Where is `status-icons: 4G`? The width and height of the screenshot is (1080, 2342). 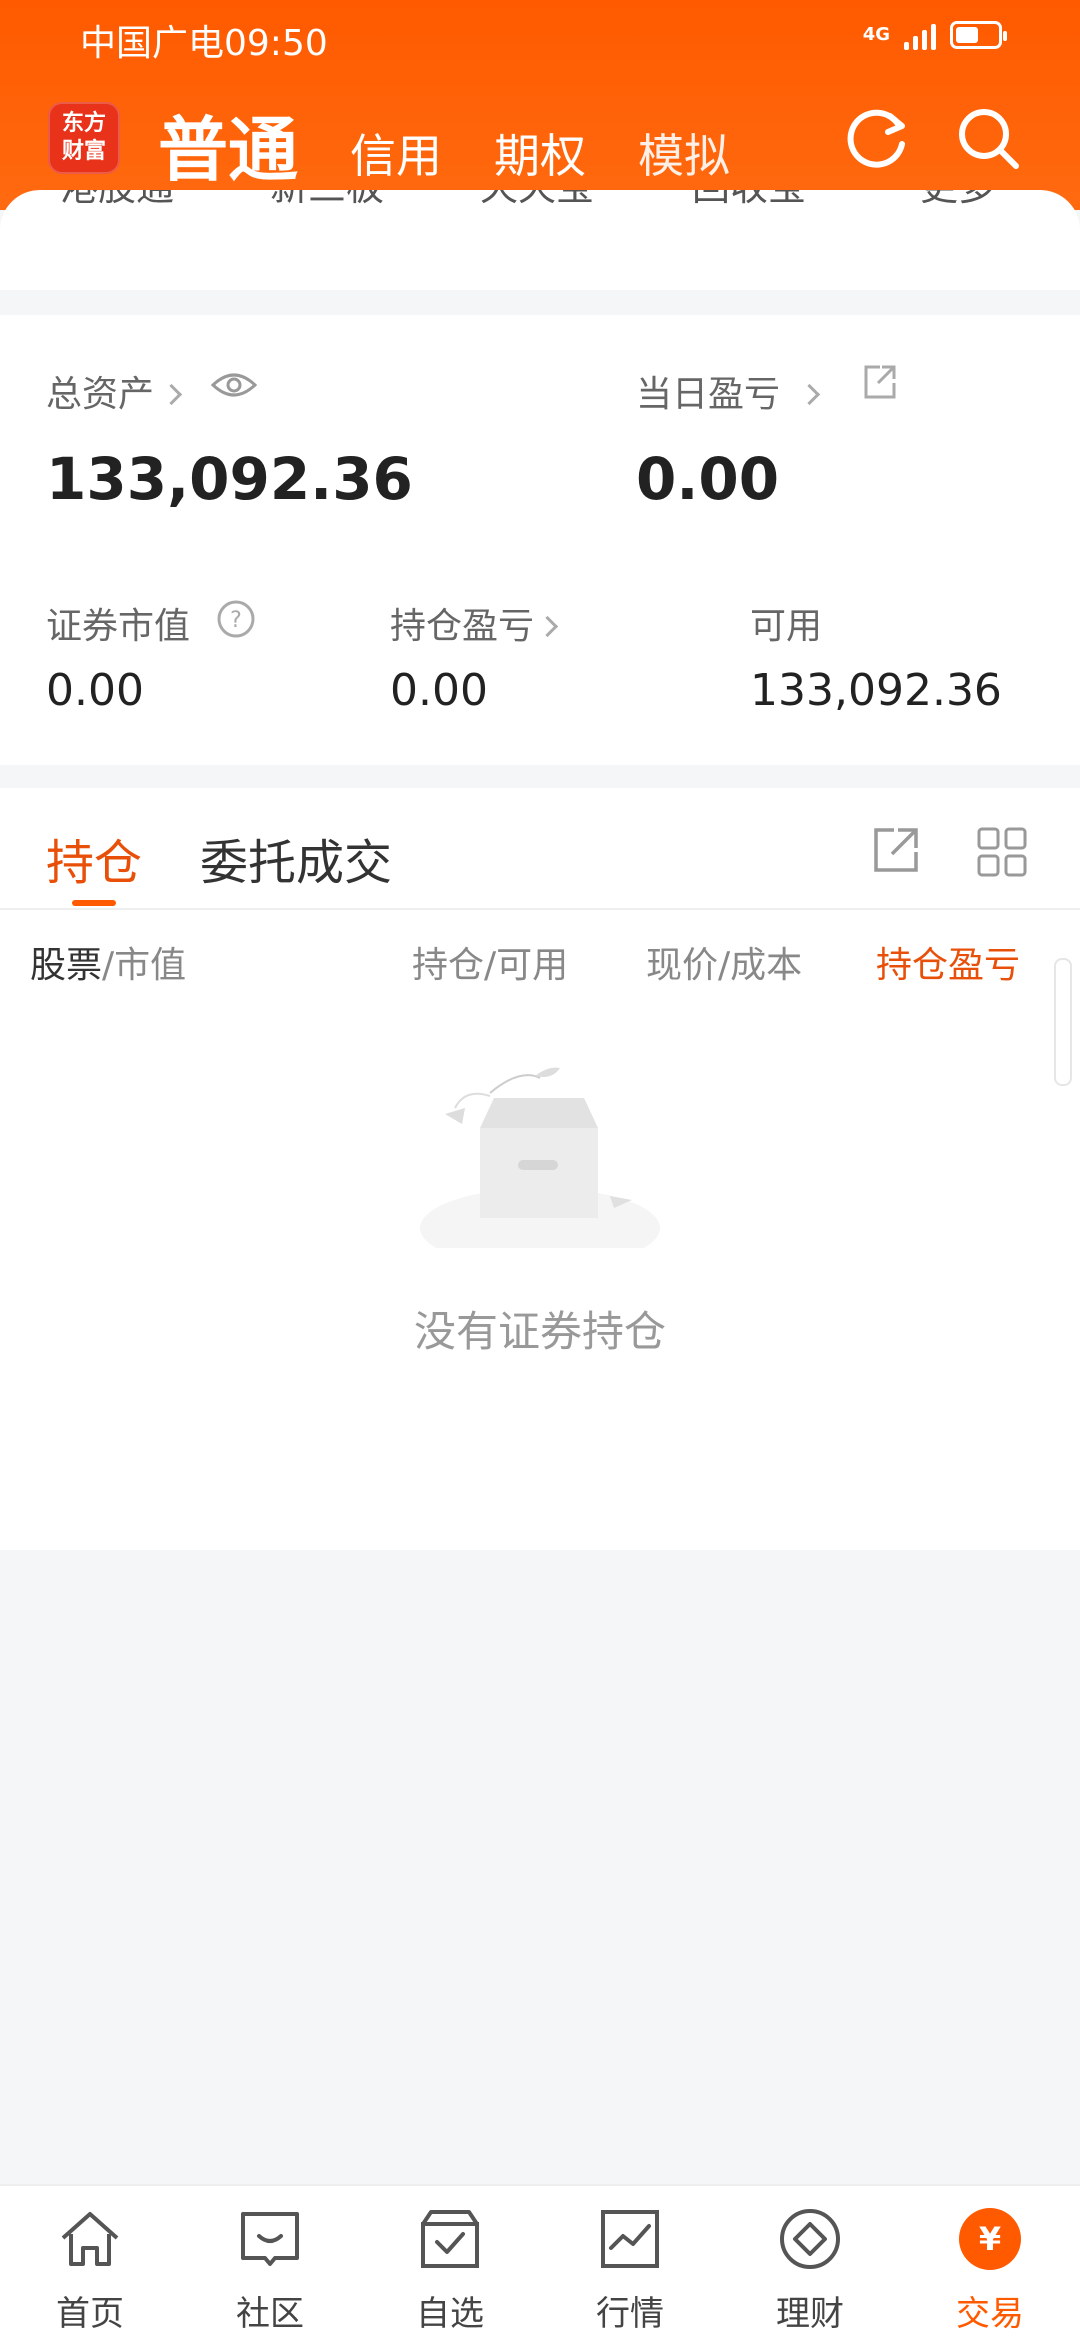
status-icons: 4G is located at coordinates (934, 35).